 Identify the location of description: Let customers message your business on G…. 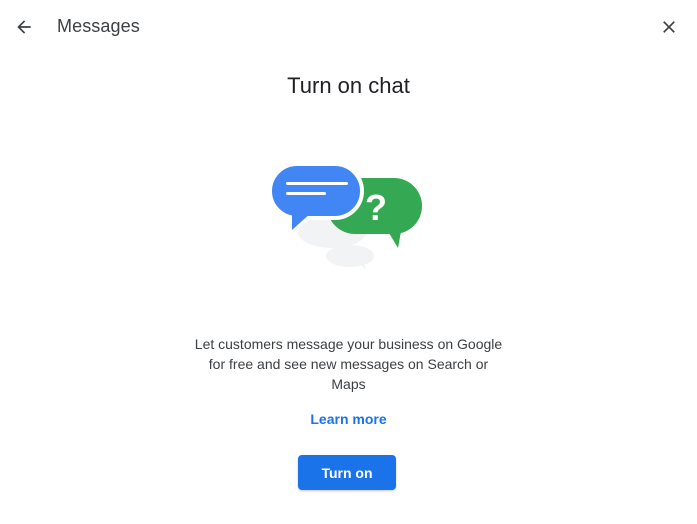
(348, 364).